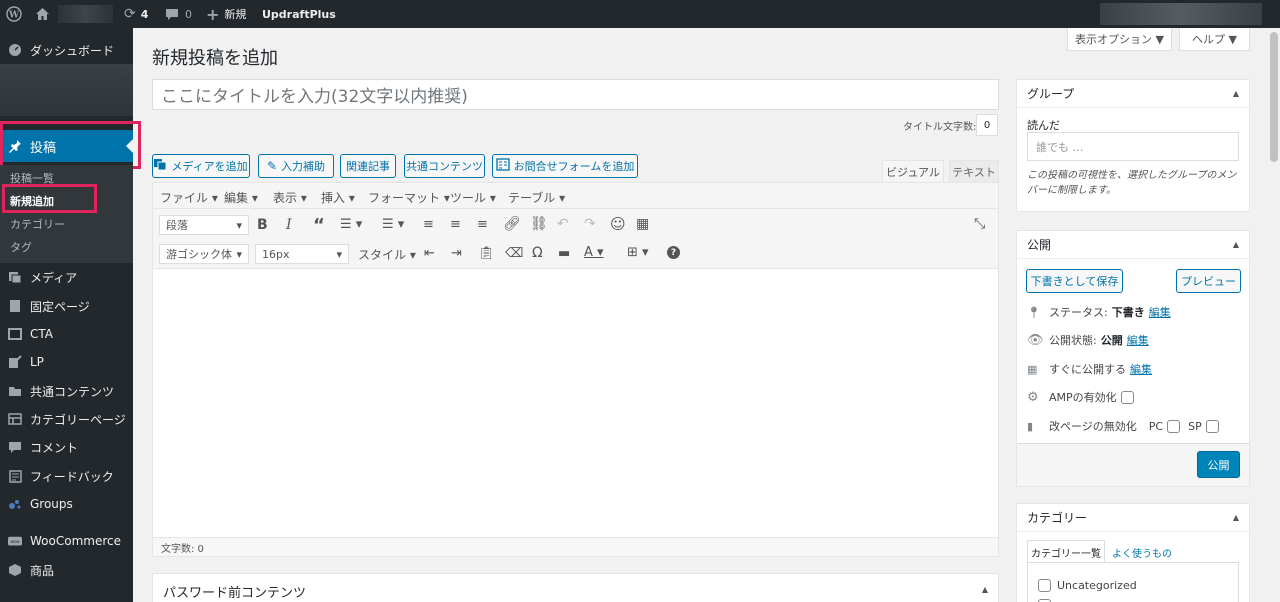 The image size is (1280, 602). Describe the element at coordinates (512, 224) in the screenshot. I see `link-icon: 🔗︎` at that location.